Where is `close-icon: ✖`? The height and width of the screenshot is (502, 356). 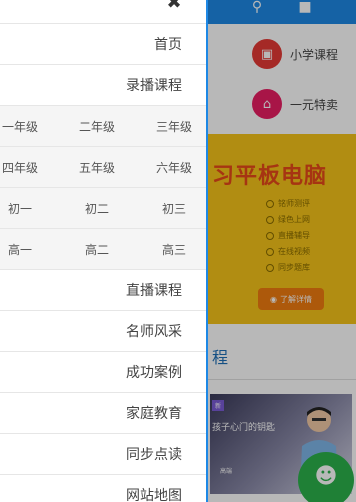 close-icon: ✖ is located at coordinates (174, 6).